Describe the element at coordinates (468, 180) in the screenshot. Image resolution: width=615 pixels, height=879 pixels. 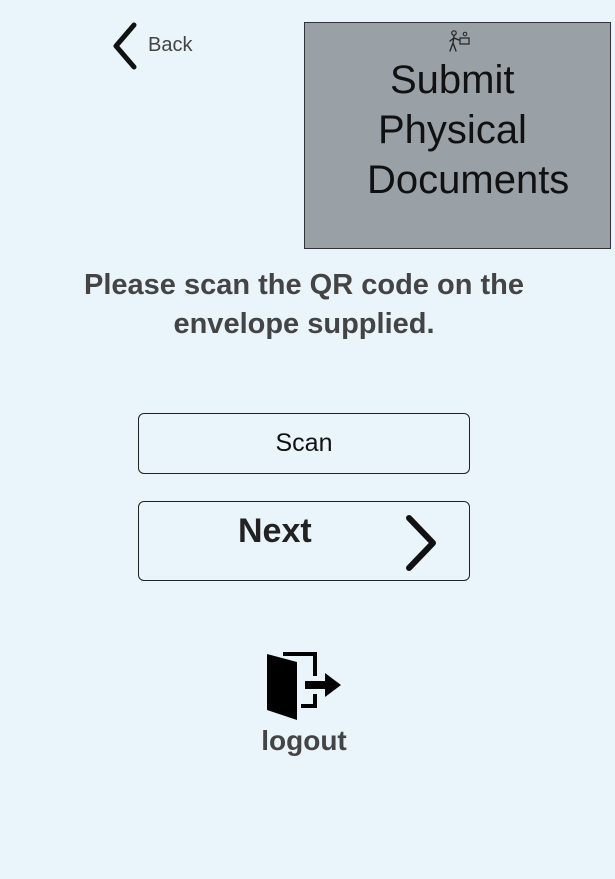
I see `title-line: Documents` at that location.